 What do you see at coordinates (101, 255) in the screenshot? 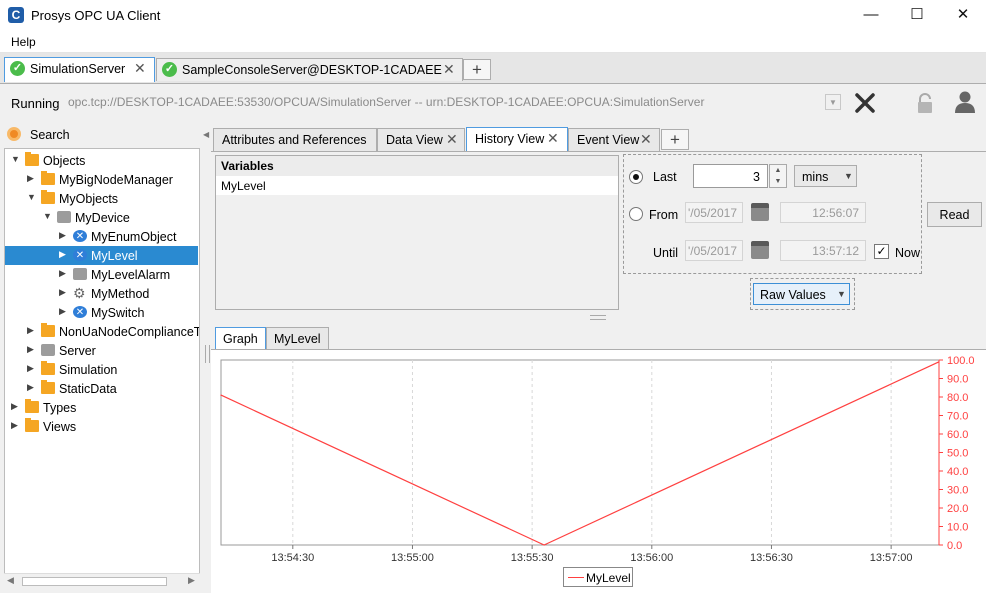
I see `tree-node: ▶ ✕ MyLevel` at bounding box center [101, 255].